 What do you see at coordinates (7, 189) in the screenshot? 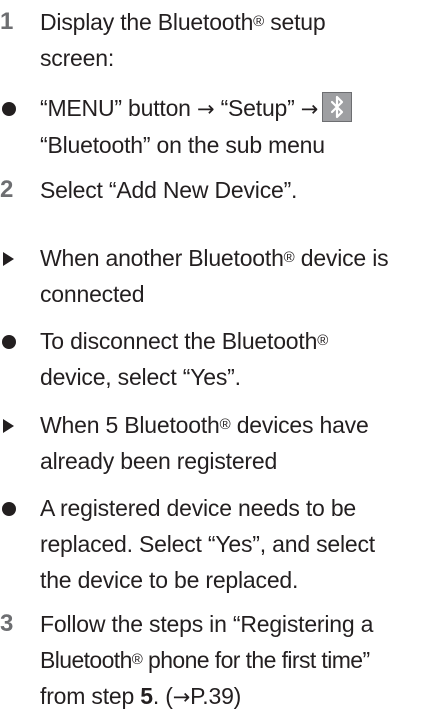
I see `step-number: 2` at bounding box center [7, 189].